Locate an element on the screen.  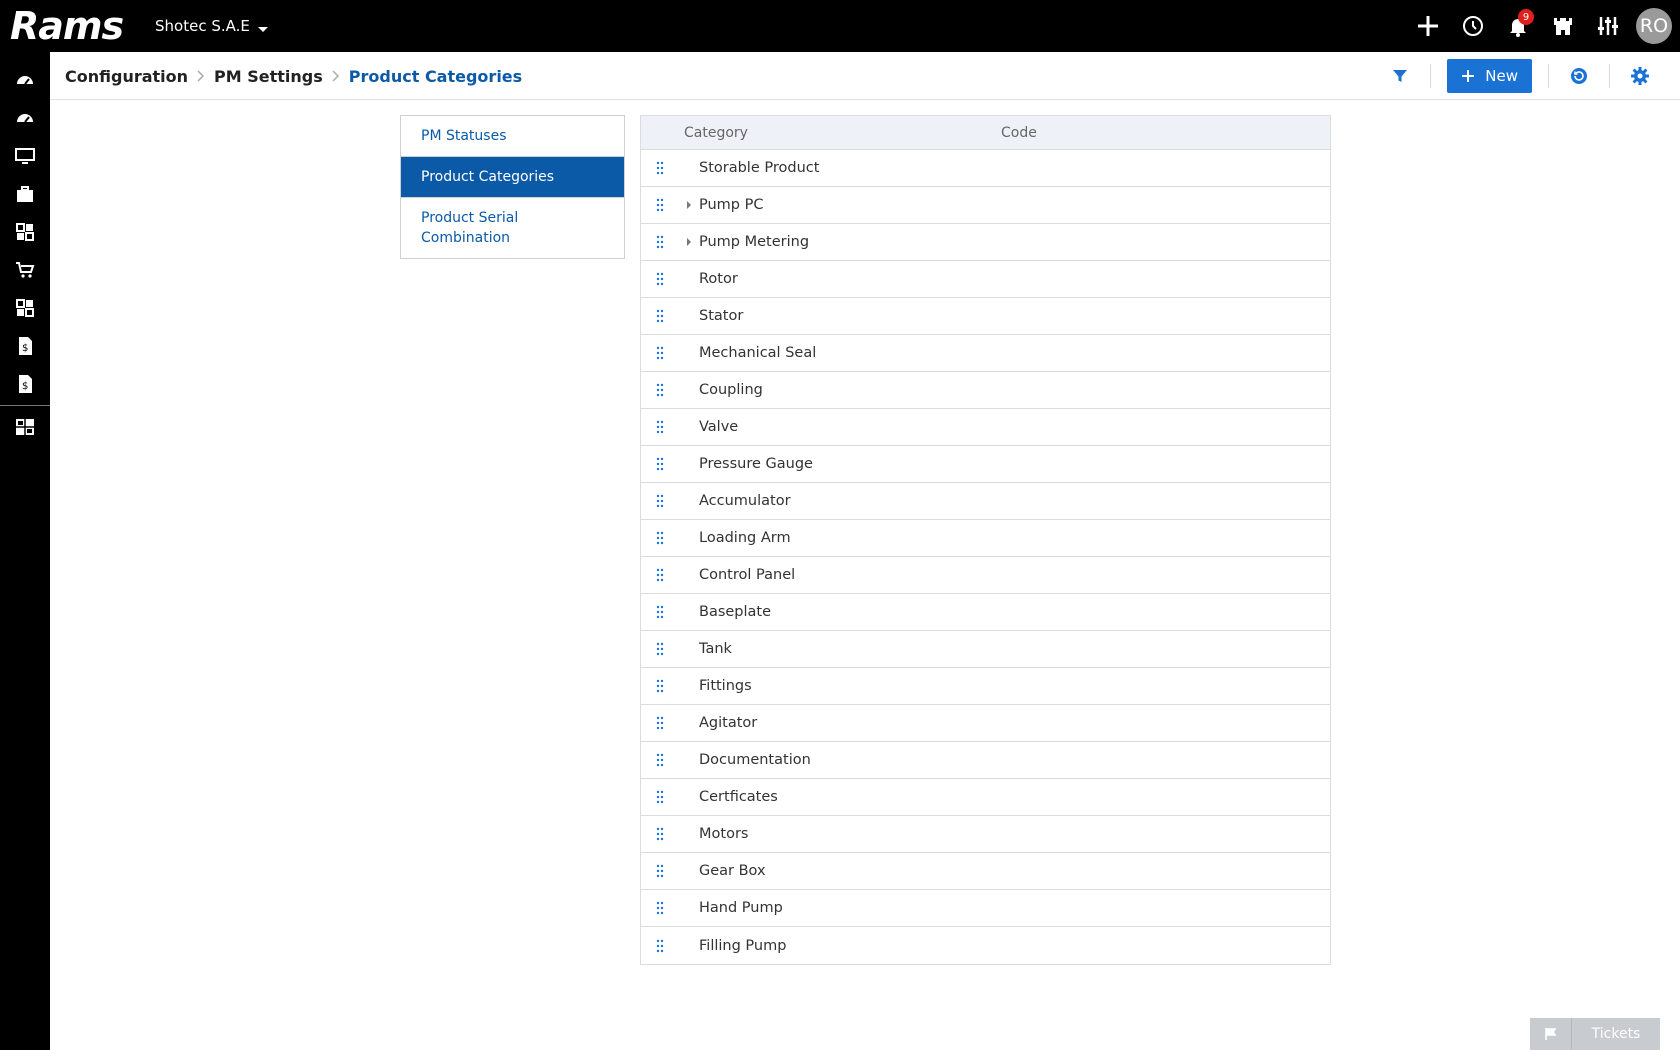
category-cell: Rotor is located at coordinates (718, 279).